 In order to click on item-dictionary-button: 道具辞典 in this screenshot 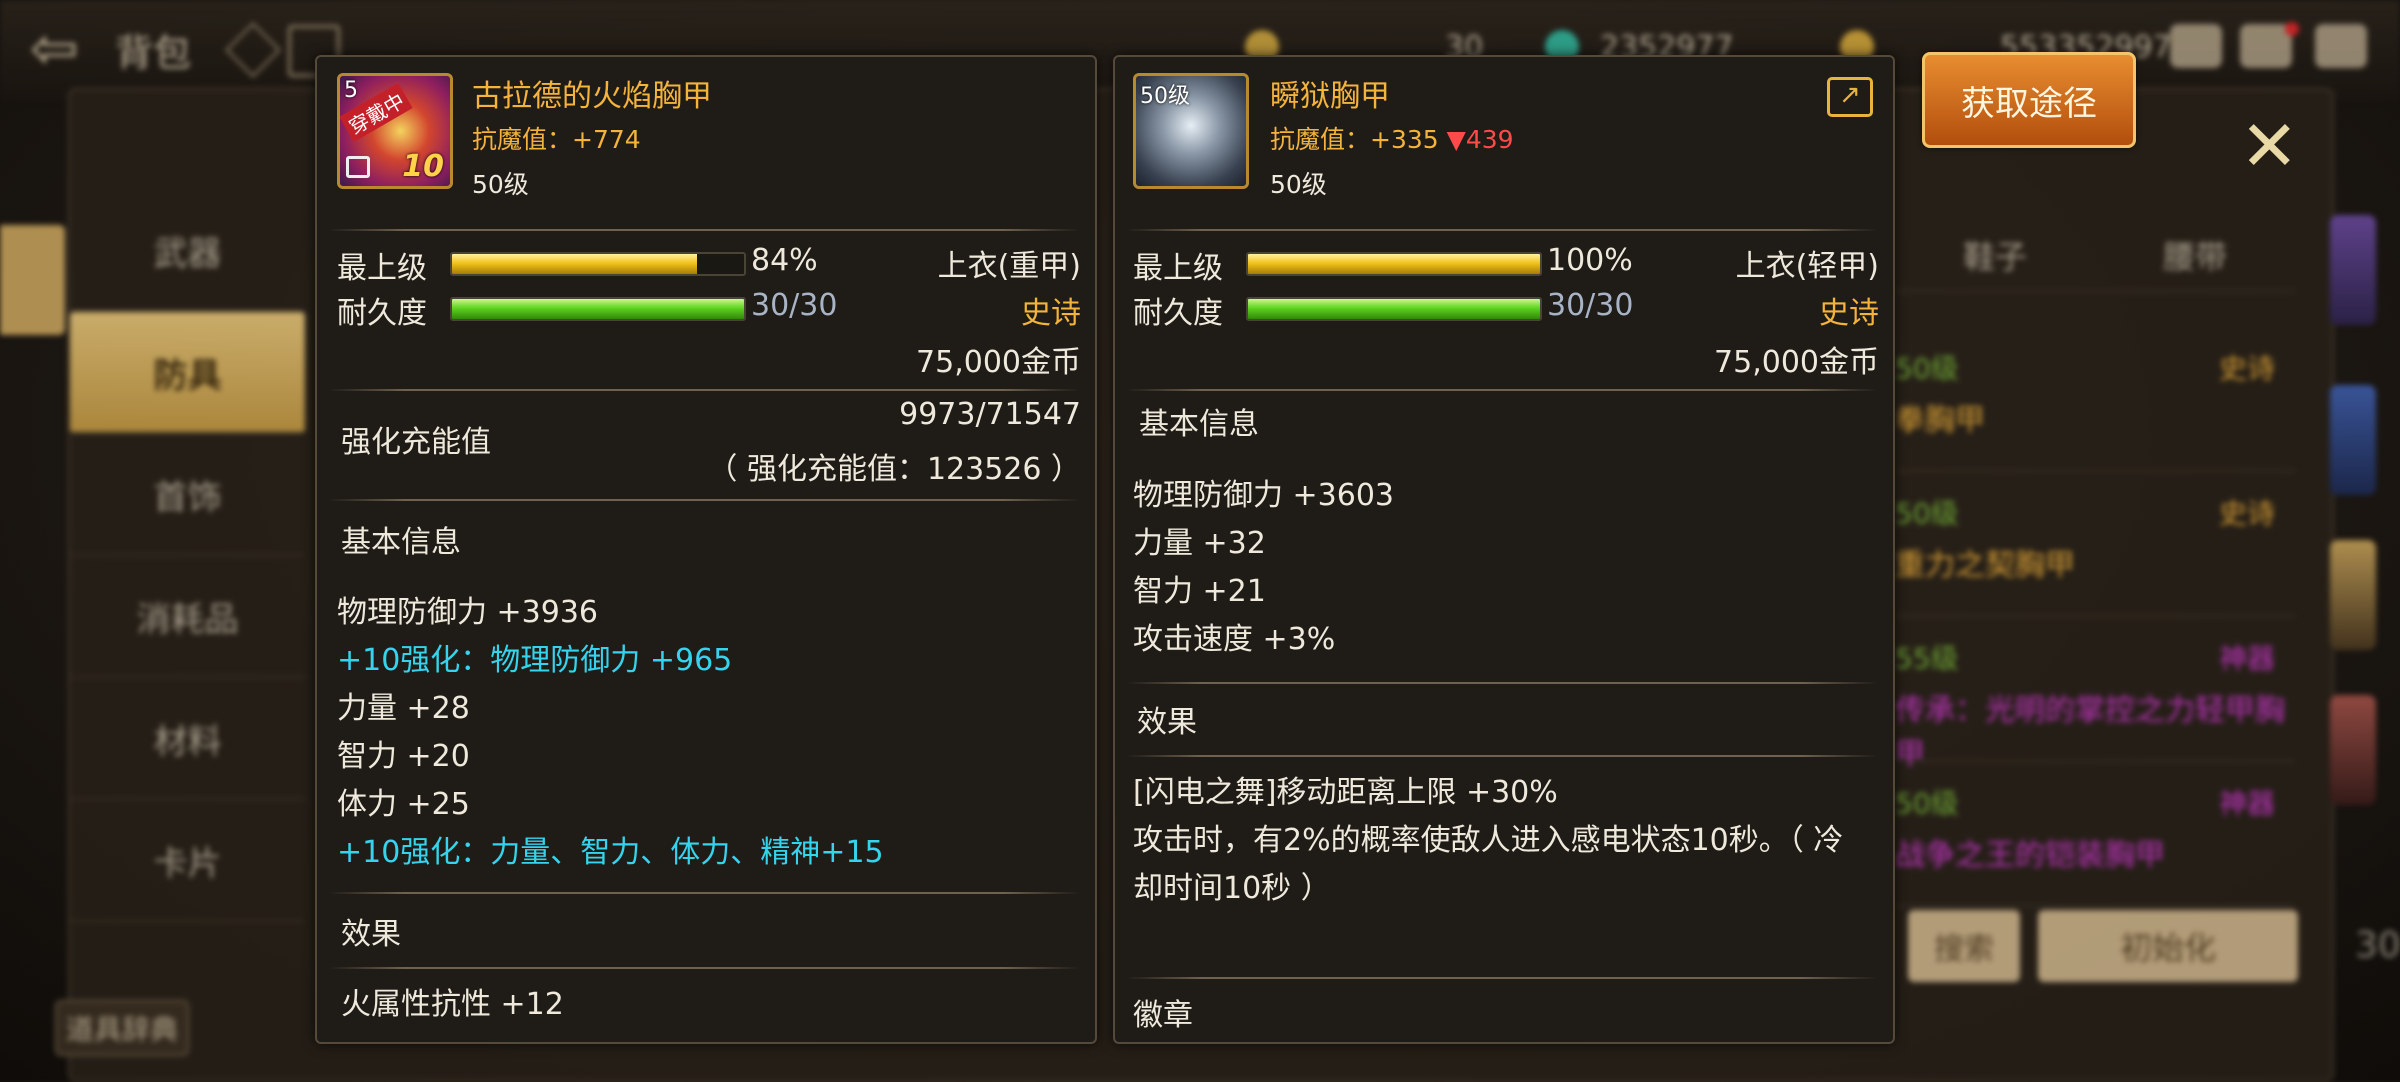, I will do `click(122, 1028)`.